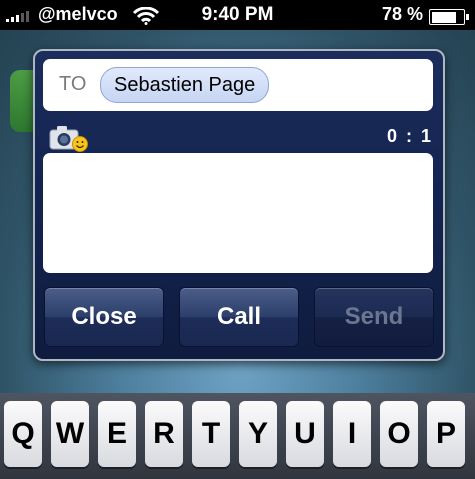 The height and width of the screenshot is (479, 475). What do you see at coordinates (234, 434) in the screenshot?
I see `keyboard-row-top: QWERTYUIOP` at bounding box center [234, 434].